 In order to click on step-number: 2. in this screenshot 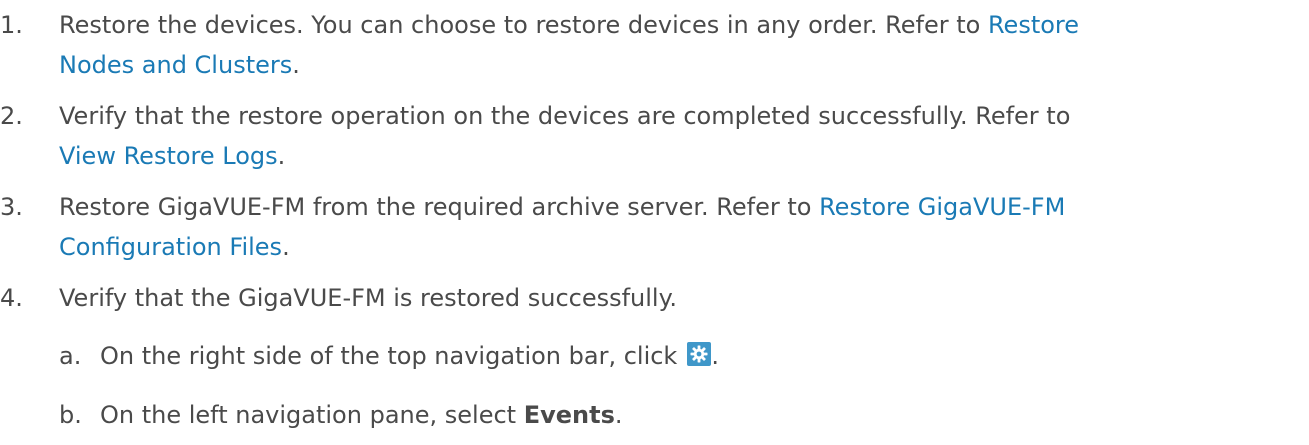, I will do `click(11, 116)`.